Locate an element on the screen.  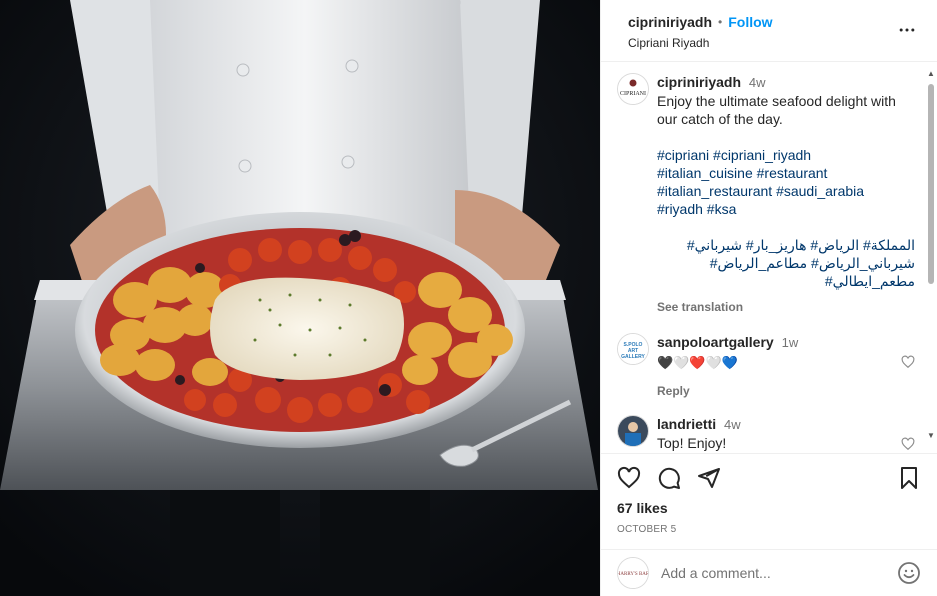
likes-count: 67 likes is located at coordinates (769, 508).